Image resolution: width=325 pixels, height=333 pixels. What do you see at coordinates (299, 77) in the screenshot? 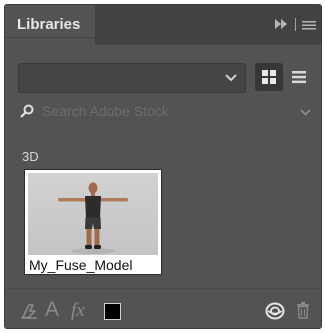
I see `list-view-icon` at bounding box center [299, 77].